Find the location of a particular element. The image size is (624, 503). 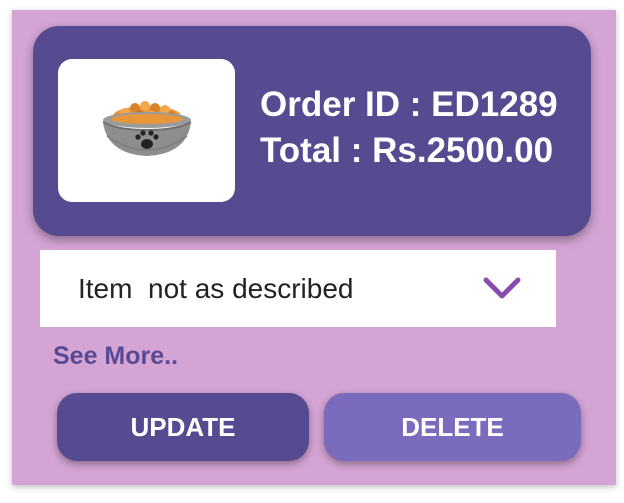

return-reason-select: Item not as described is located at coordinates (298, 288).